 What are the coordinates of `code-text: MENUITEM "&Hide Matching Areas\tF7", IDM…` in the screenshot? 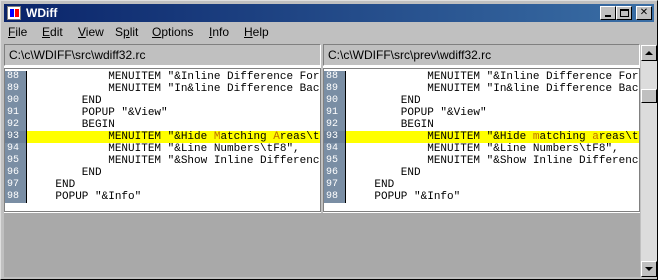 It's located at (174, 137).